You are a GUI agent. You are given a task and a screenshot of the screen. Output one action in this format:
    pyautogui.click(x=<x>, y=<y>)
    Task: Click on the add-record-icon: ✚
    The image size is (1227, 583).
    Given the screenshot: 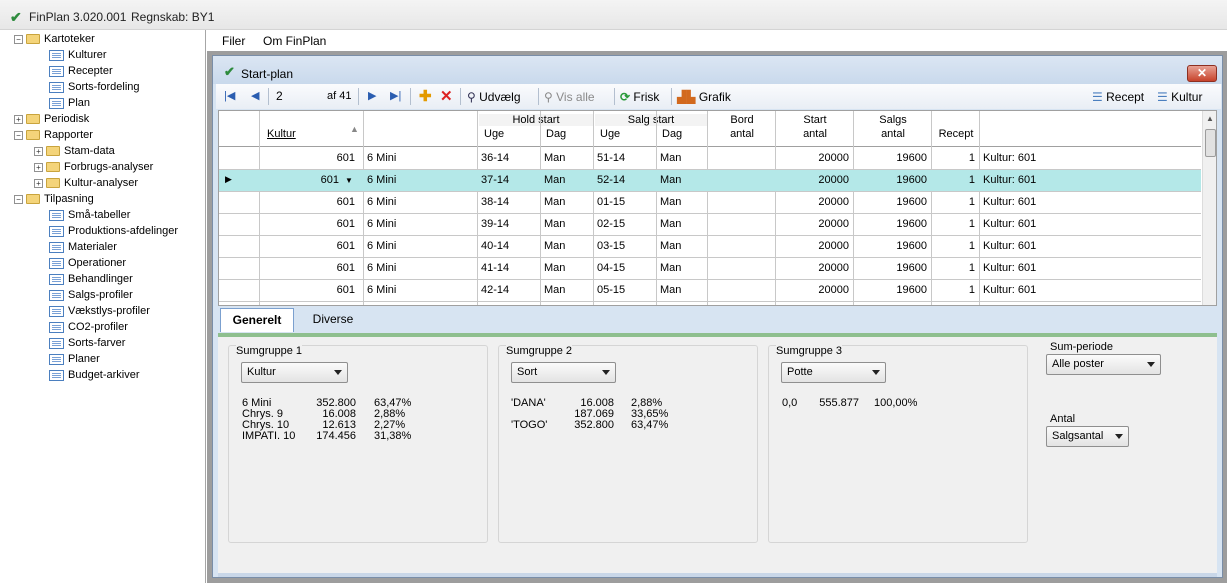 What is the action you would take?
    pyautogui.click(x=425, y=96)
    